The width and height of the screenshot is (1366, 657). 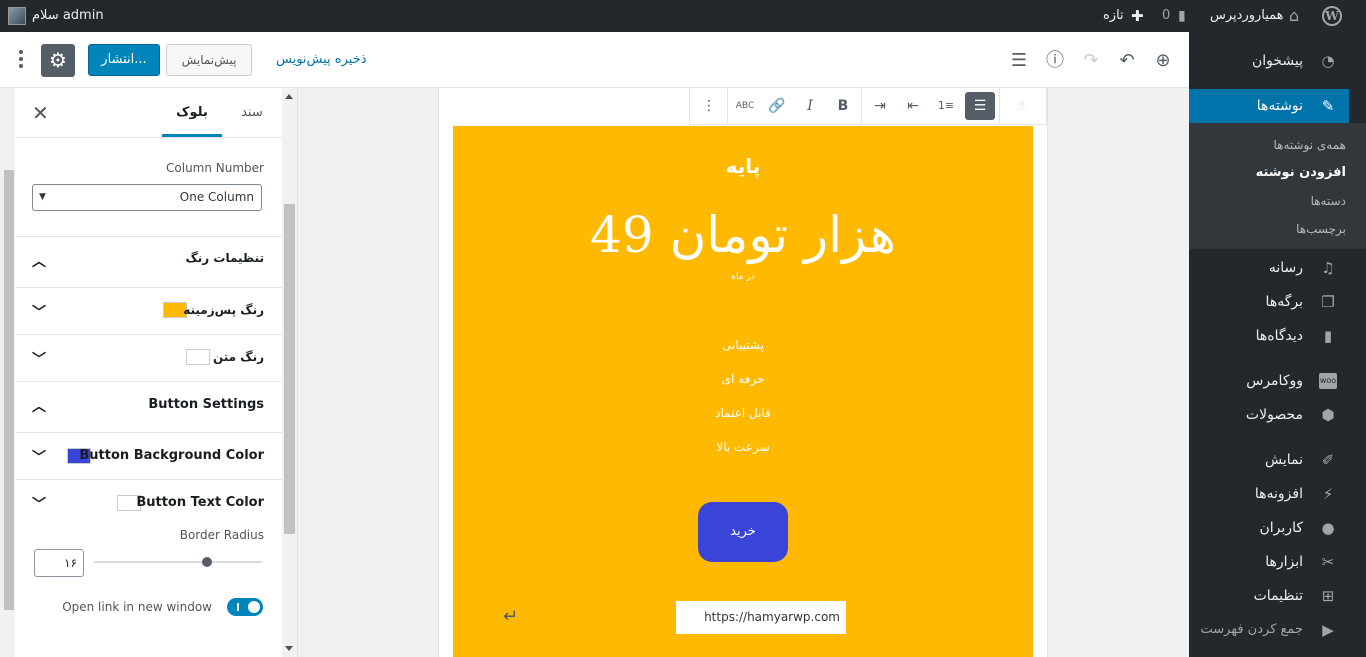 I want to click on feature-item: حرفه ای, so click(x=743, y=379).